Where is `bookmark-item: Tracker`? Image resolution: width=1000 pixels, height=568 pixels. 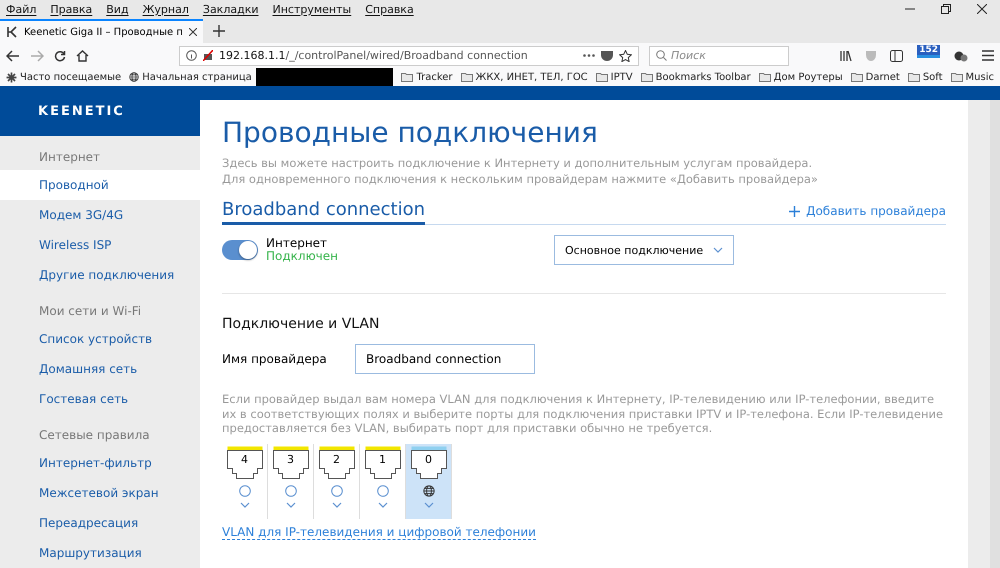 bookmark-item: Tracker is located at coordinates (427, 77).